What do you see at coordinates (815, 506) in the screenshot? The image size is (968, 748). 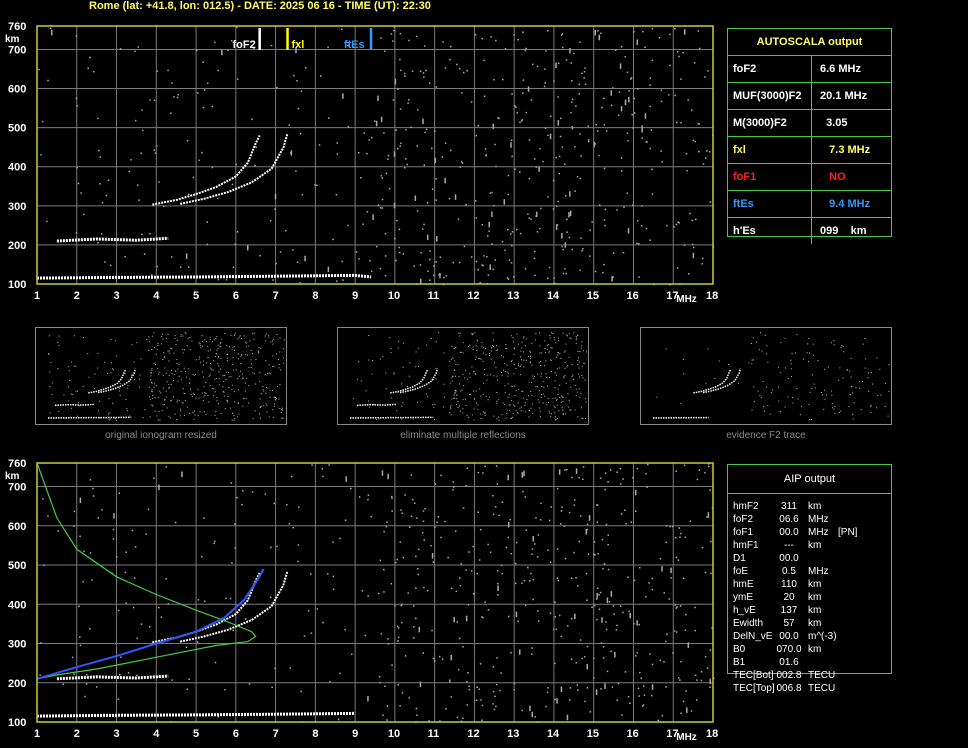 I see `aip-cell: km` at bounding box center [815, 506].